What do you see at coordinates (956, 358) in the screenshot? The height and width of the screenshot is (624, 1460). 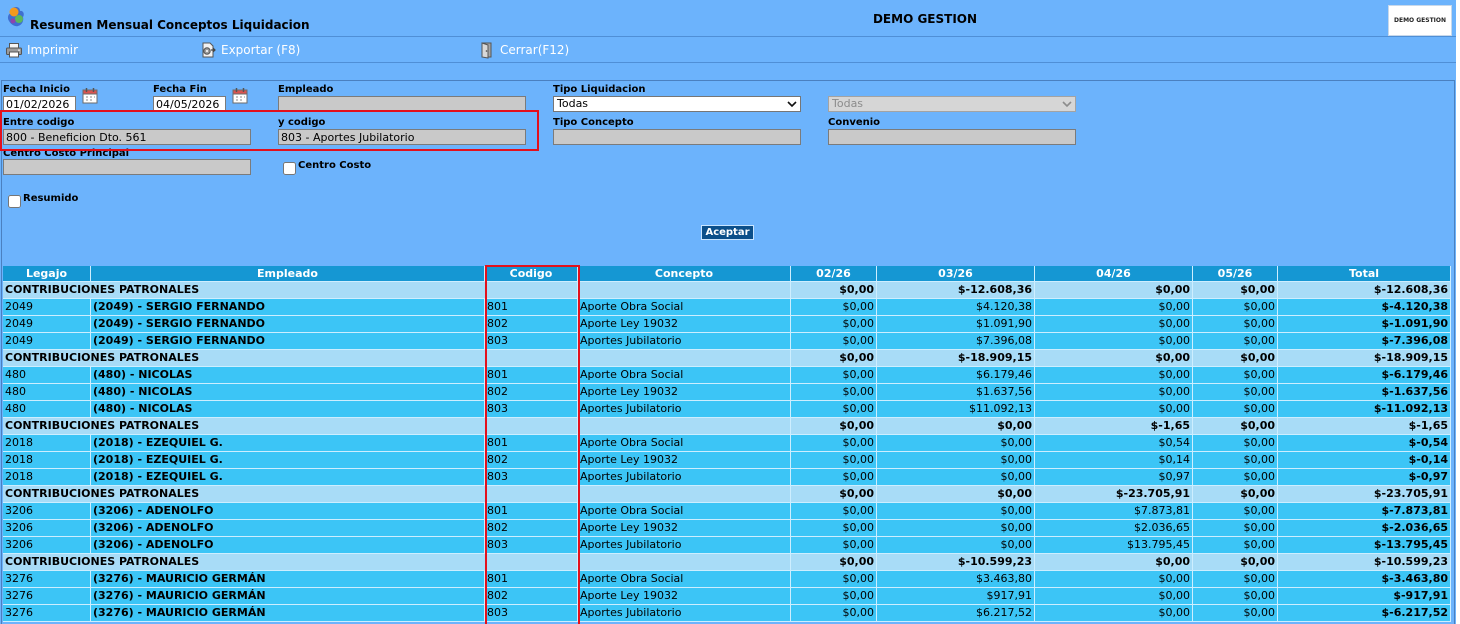 I see `group-period-value: $-18.909,15` at bounding box center [956, 358].